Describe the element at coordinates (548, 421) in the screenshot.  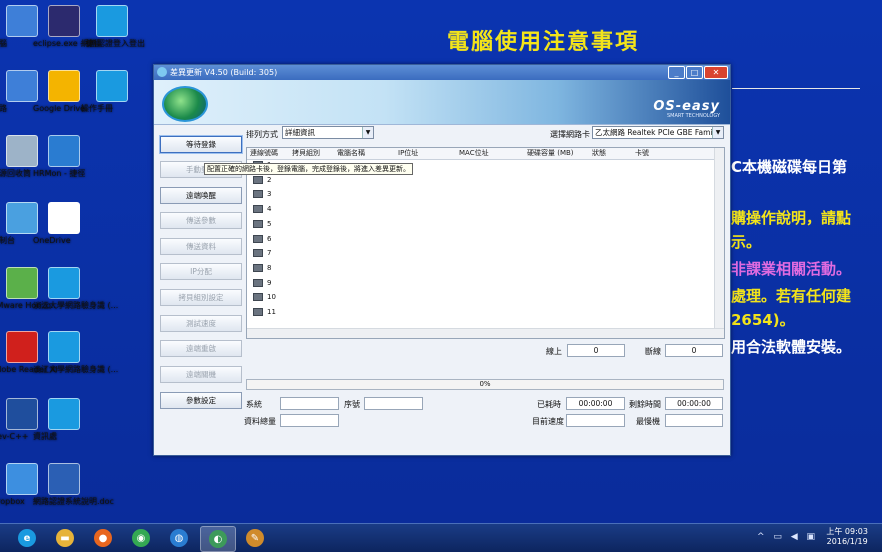
I see `current-speed-label: 目前速度` at that location.